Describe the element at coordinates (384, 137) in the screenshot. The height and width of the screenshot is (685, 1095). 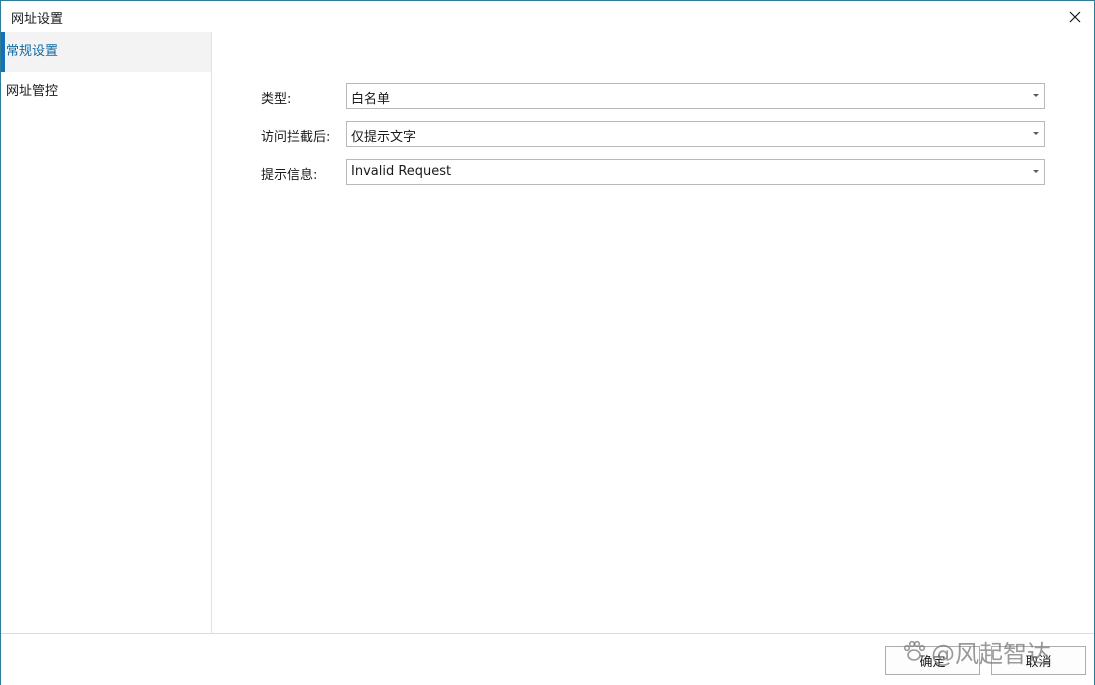
I see `after-block-select-value: 仅提示文字` at that location.